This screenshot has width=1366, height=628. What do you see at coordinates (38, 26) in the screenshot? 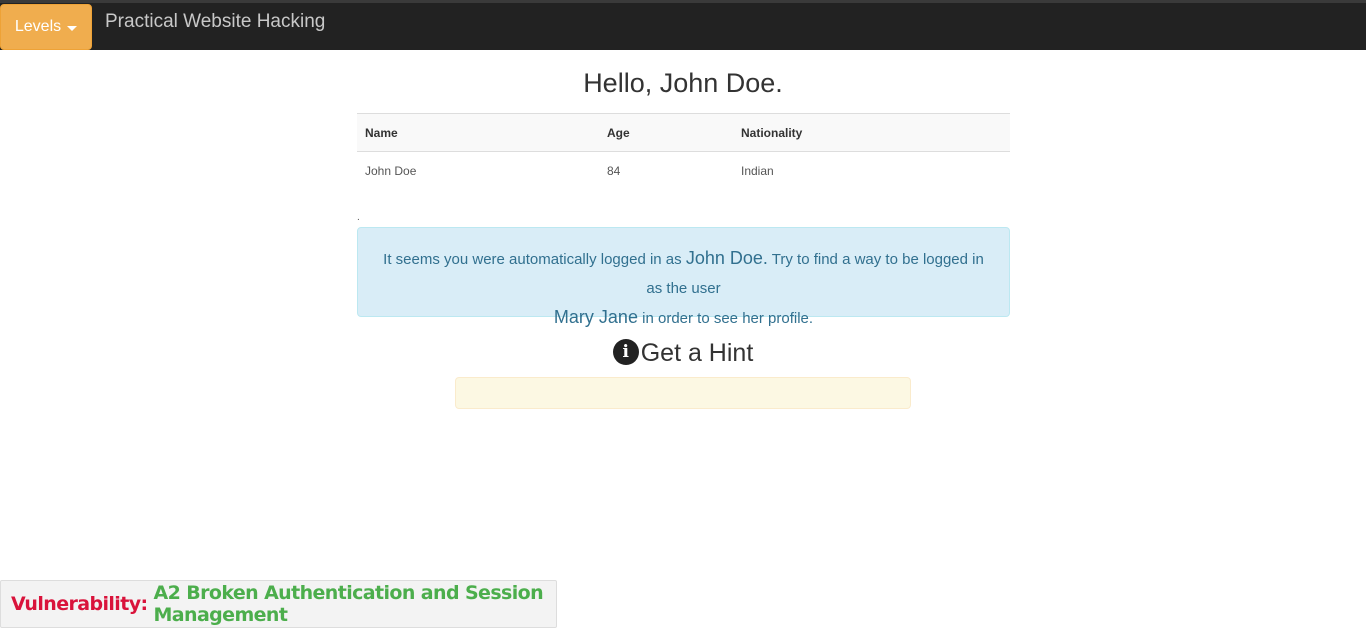
I see `levels-label: Levels` at bounding box center [38, 26].